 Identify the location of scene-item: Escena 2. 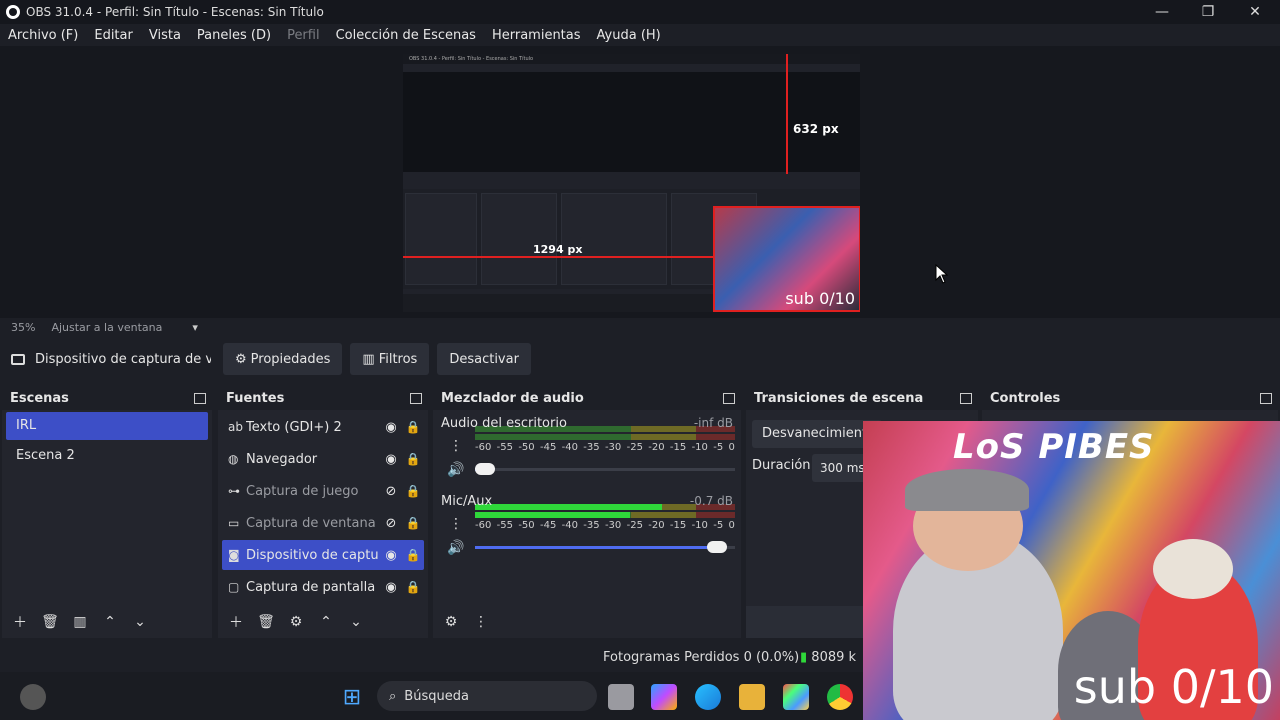
(107, 456).